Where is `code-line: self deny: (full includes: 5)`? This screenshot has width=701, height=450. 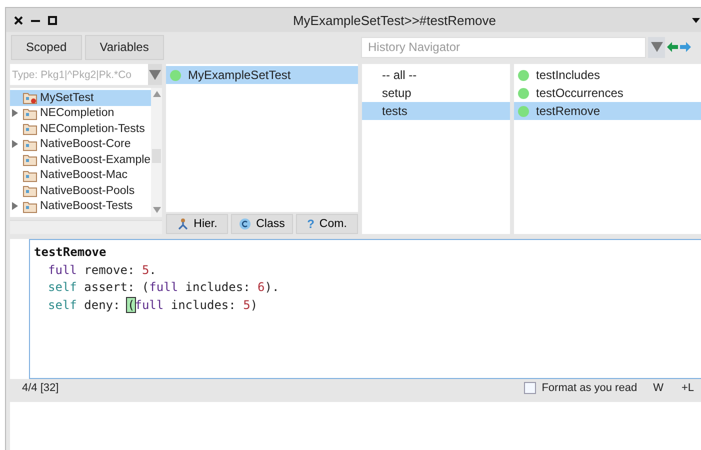
code-line: self deny: (full includes: 5) is located at coordinates (152, 305).